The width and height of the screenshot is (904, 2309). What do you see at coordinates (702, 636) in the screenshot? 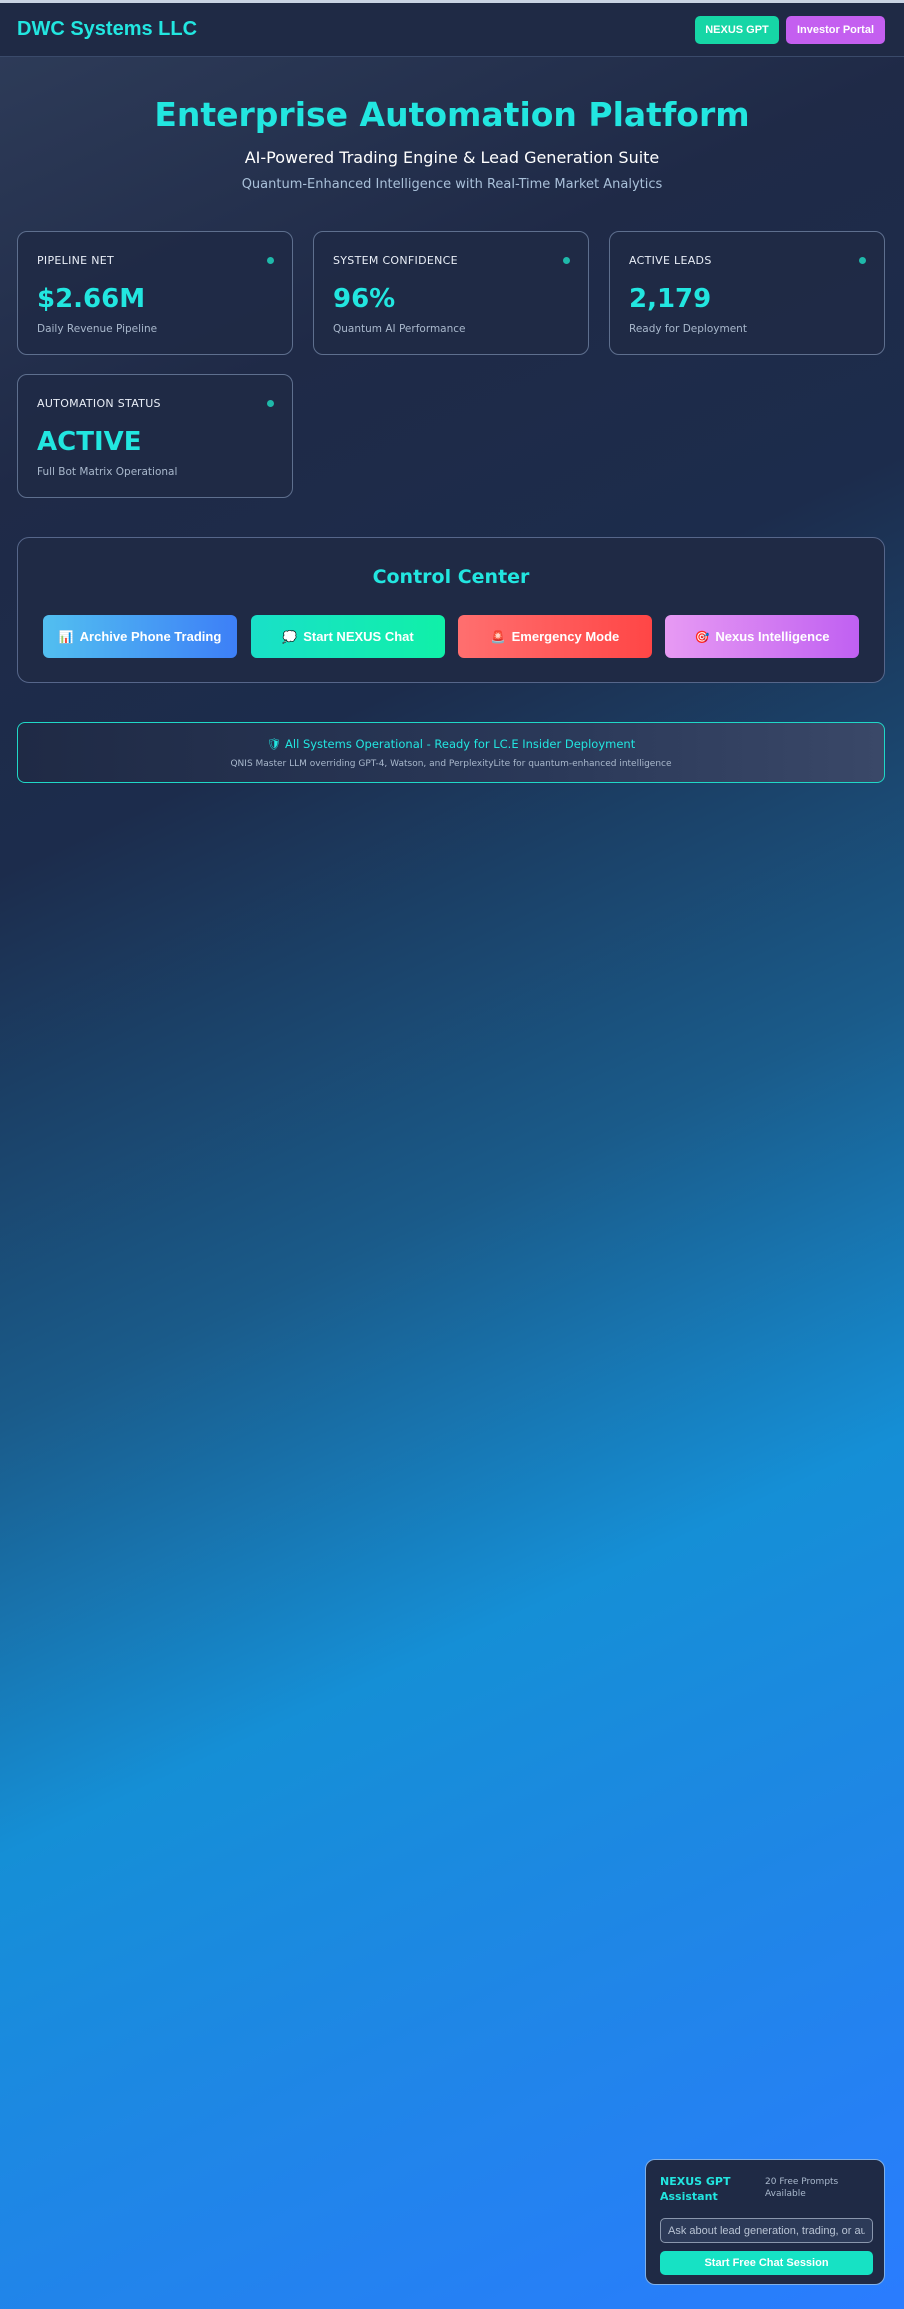
I see `target-icon: 🎯` at bounding box center [702, 636].